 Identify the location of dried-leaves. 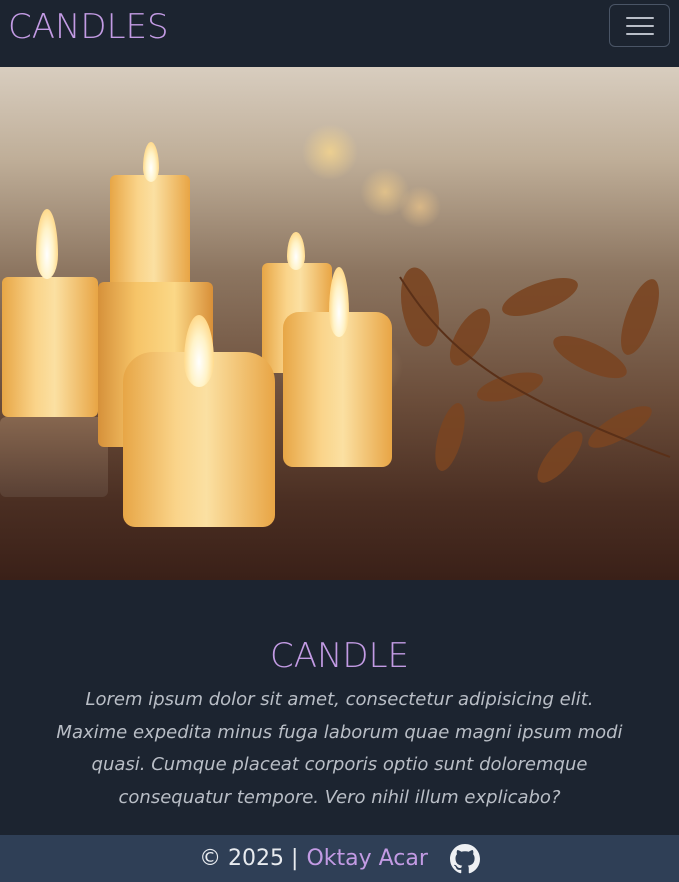
(535, 375).